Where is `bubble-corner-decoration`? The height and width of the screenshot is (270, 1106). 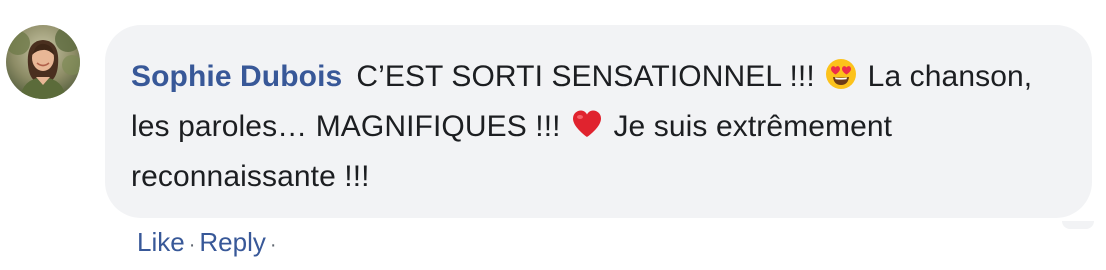 bubble-corner-decoration is located at coordinates (1078, 225).